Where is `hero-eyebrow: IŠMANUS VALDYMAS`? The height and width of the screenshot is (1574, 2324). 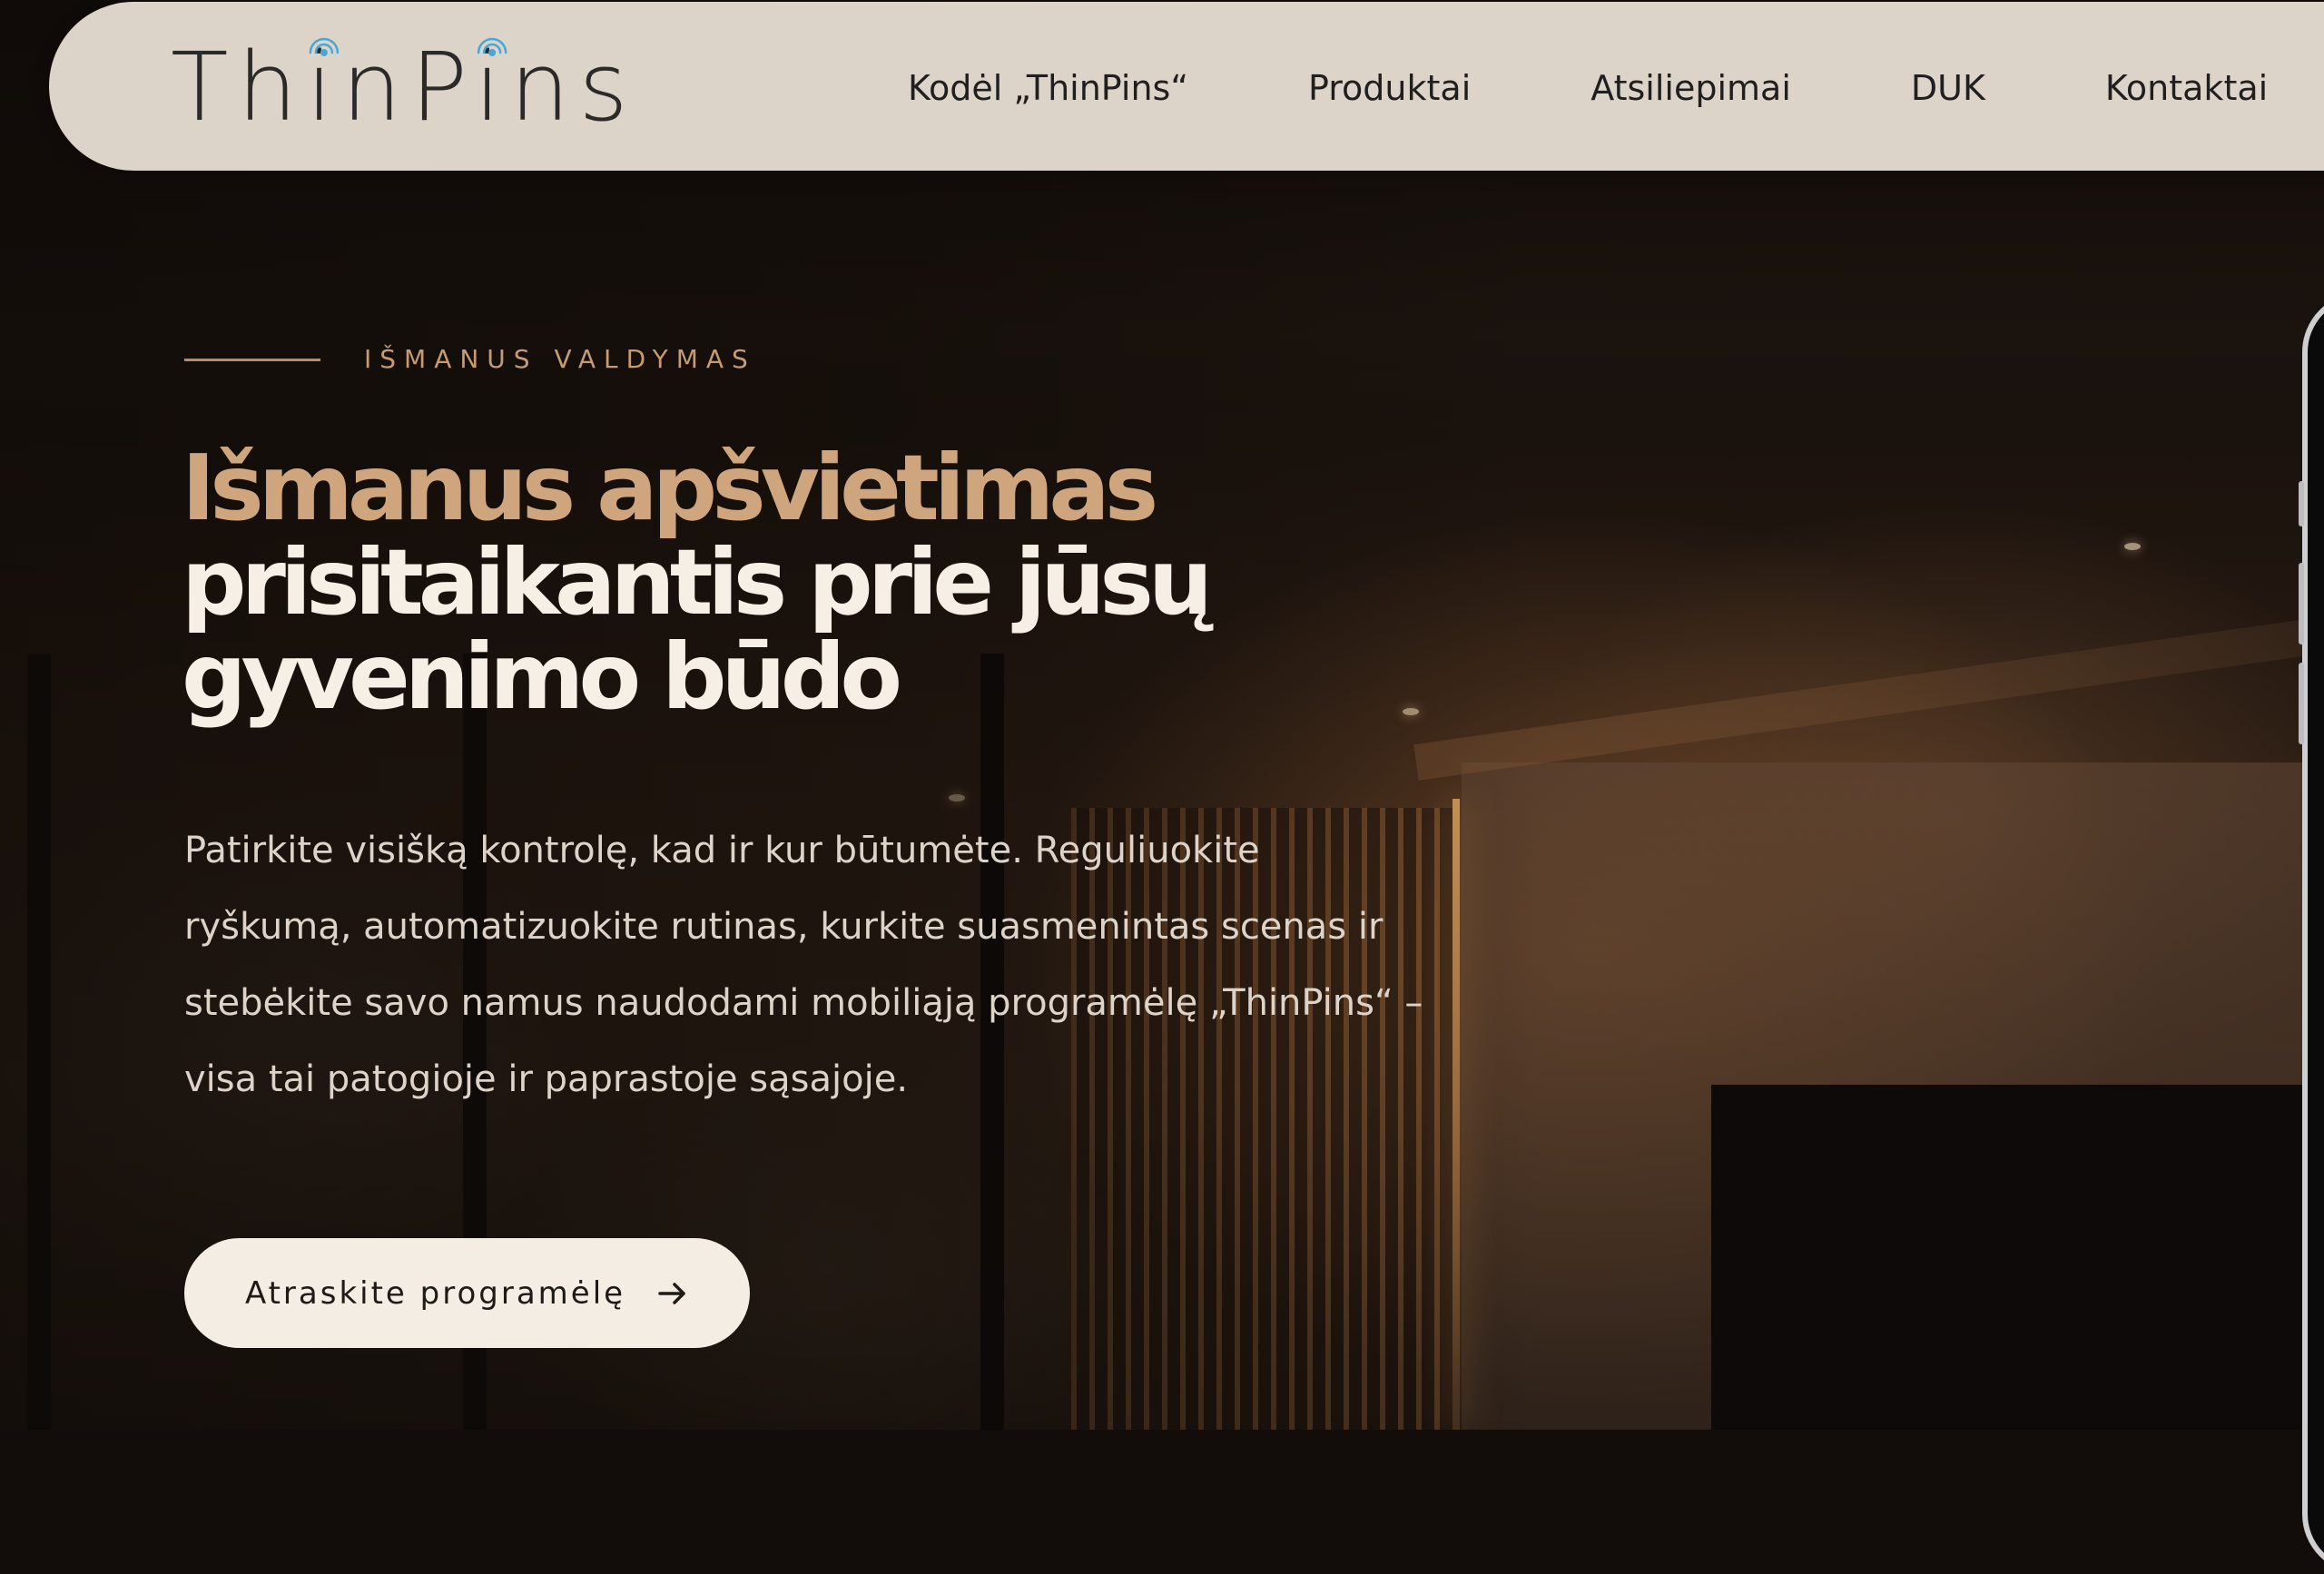
hero-eyebrow: IŠMANUS VALDYMAS is located at coordinates (470, 359).